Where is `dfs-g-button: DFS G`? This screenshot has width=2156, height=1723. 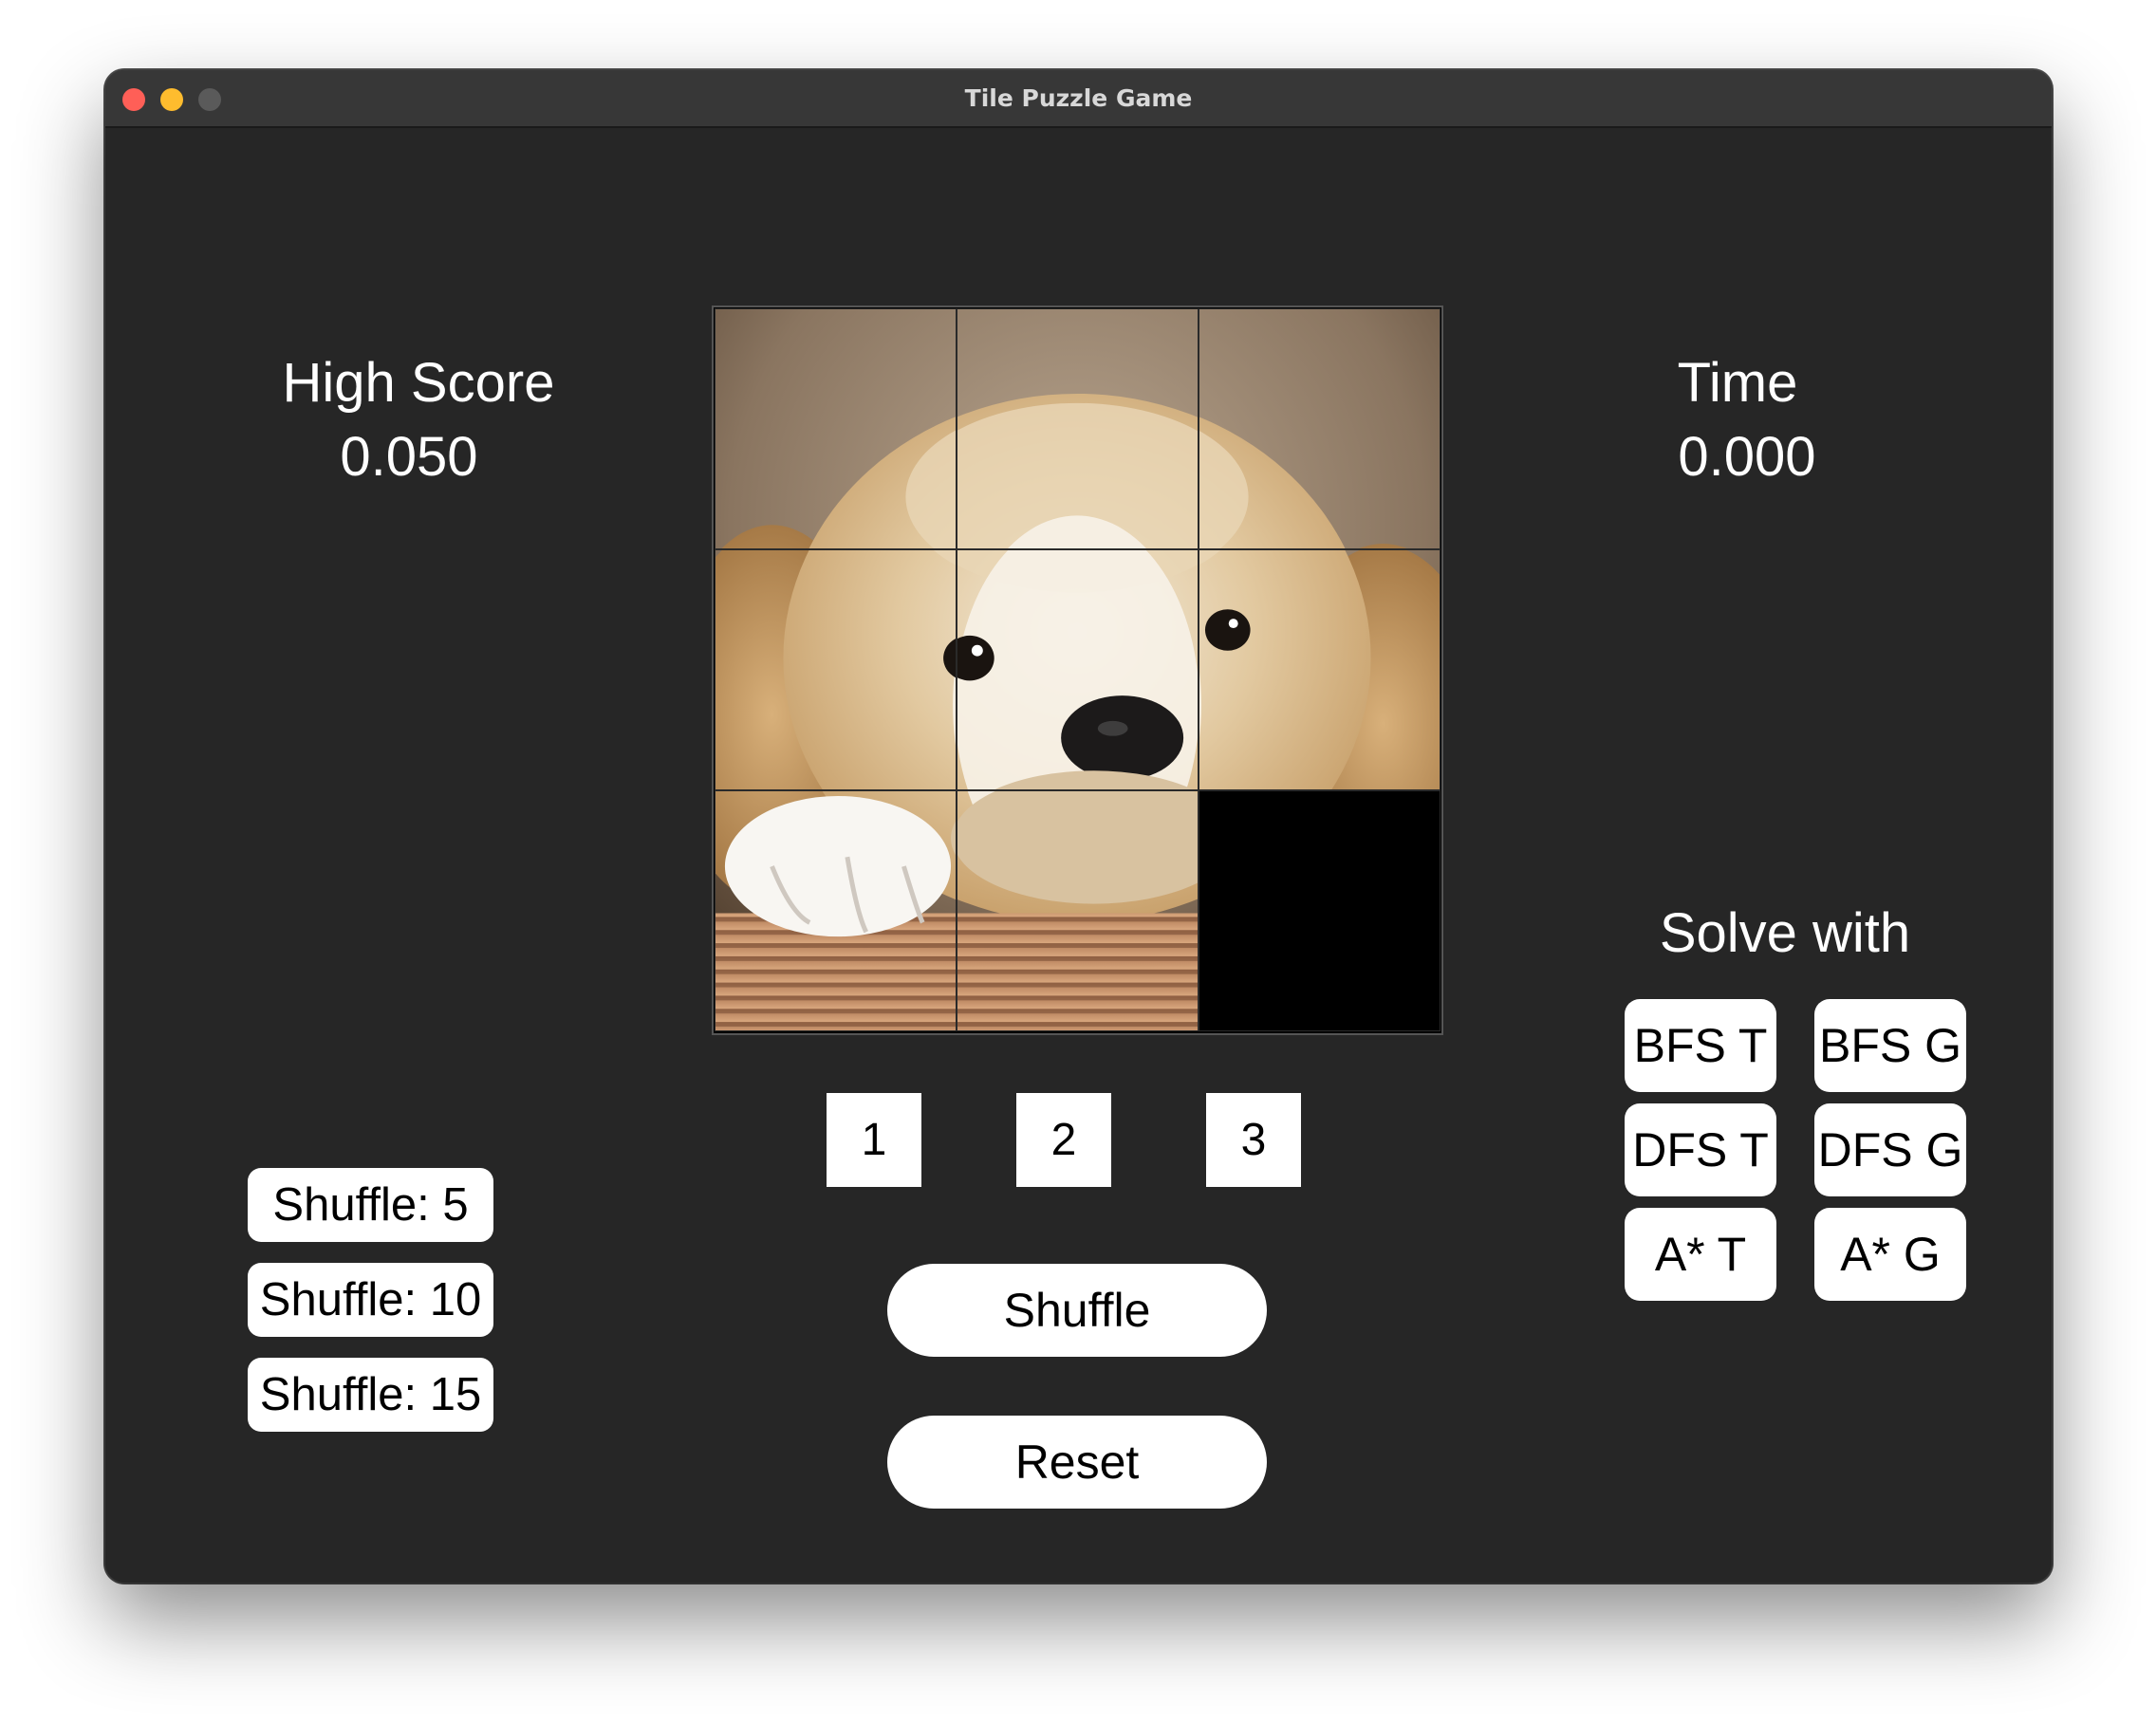
dfs-g-button: DFS G is located at coordinates (1890, 1149).